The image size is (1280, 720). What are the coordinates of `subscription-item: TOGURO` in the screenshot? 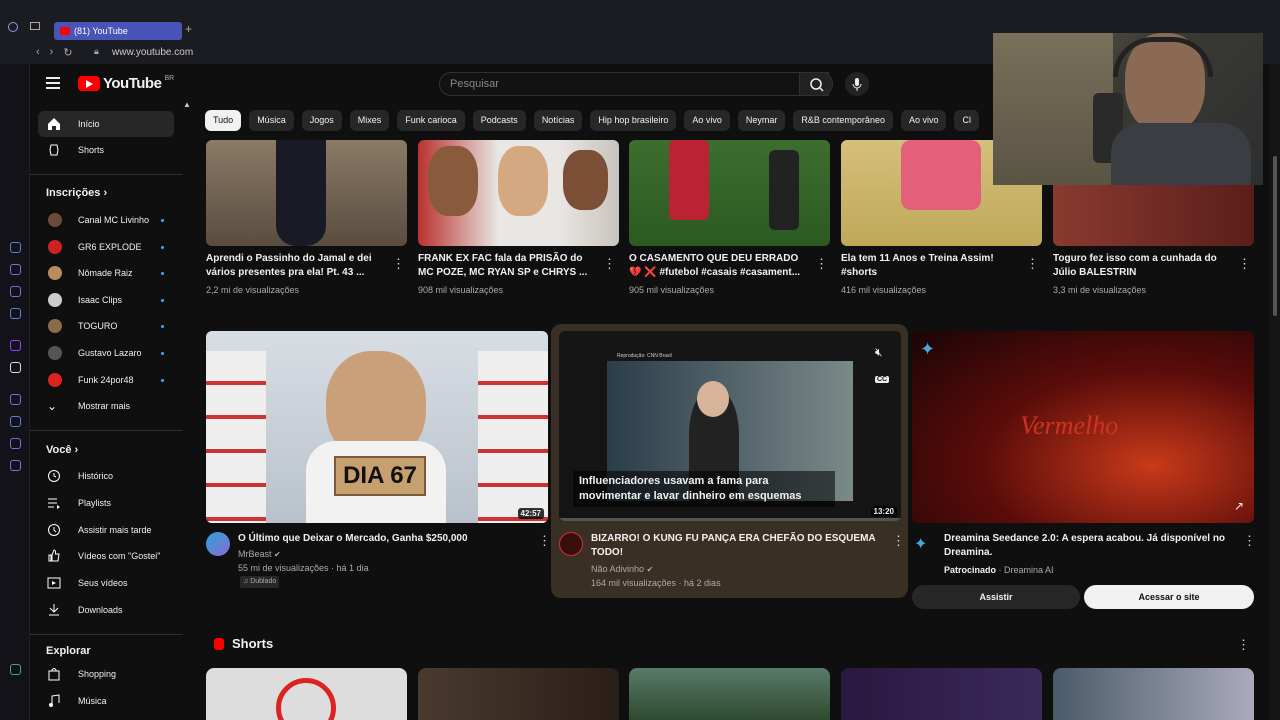 It's located at (106, 326).